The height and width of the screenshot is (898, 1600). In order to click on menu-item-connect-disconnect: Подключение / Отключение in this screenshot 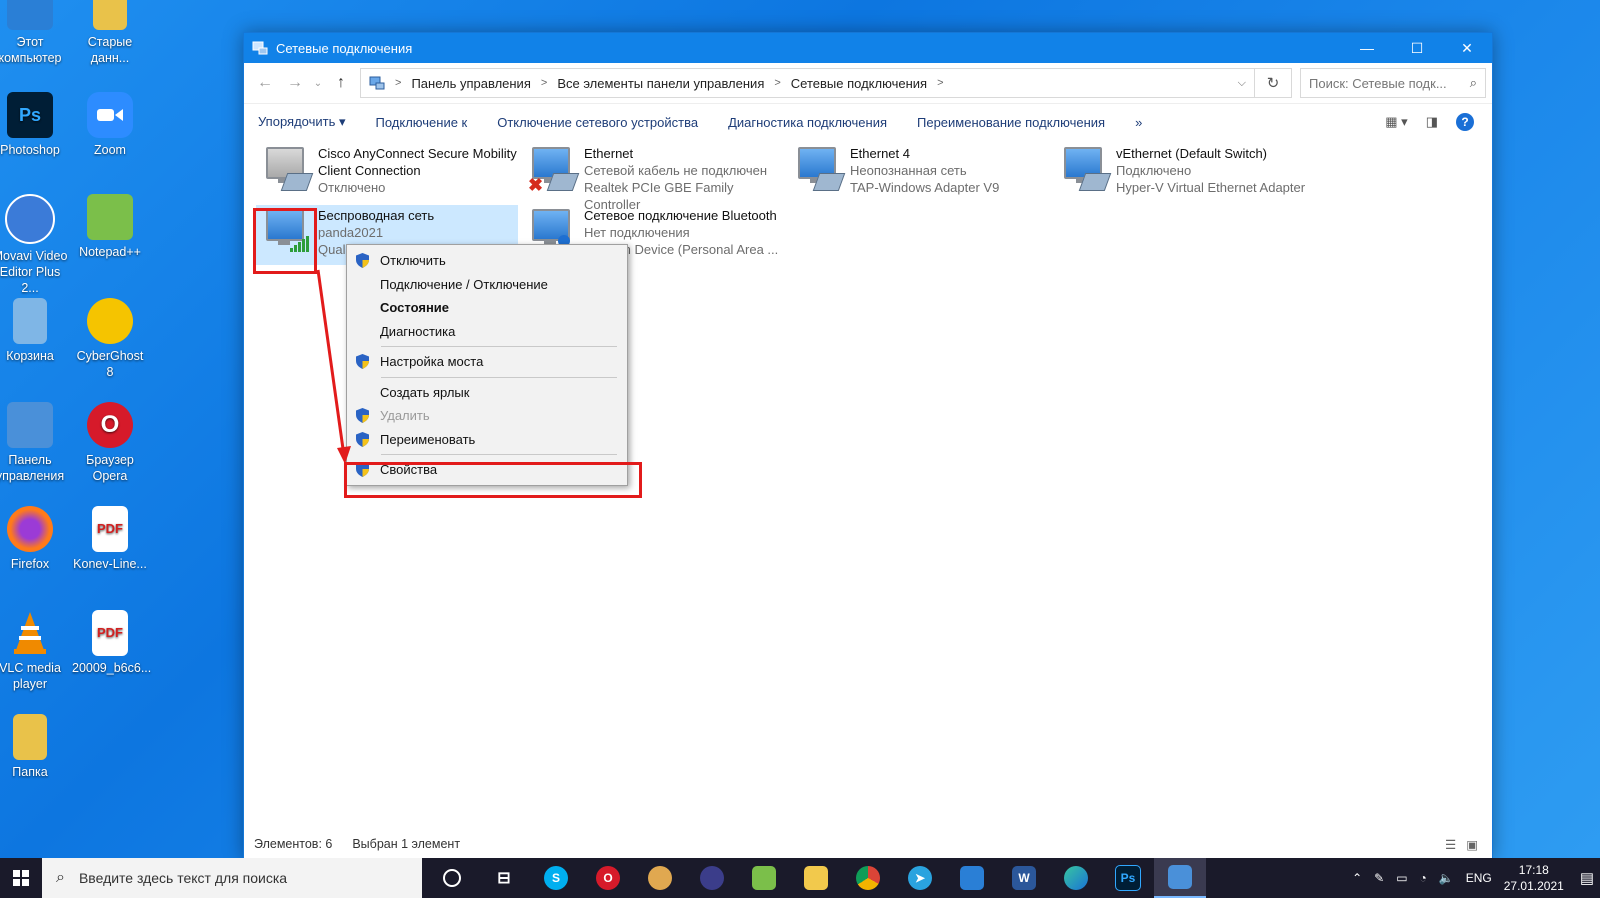, I will do `click(487, 285)`.